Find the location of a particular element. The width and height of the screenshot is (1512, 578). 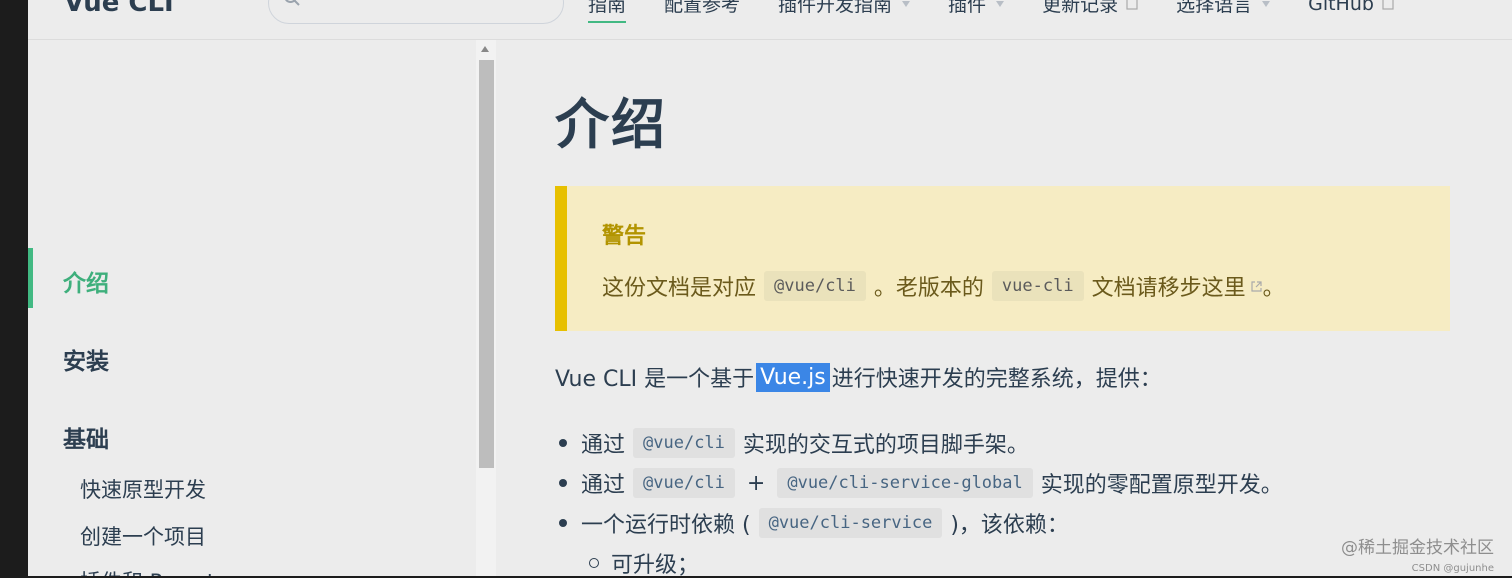

sidebar-item-install: 安装 is located at coordinates (86, 359).